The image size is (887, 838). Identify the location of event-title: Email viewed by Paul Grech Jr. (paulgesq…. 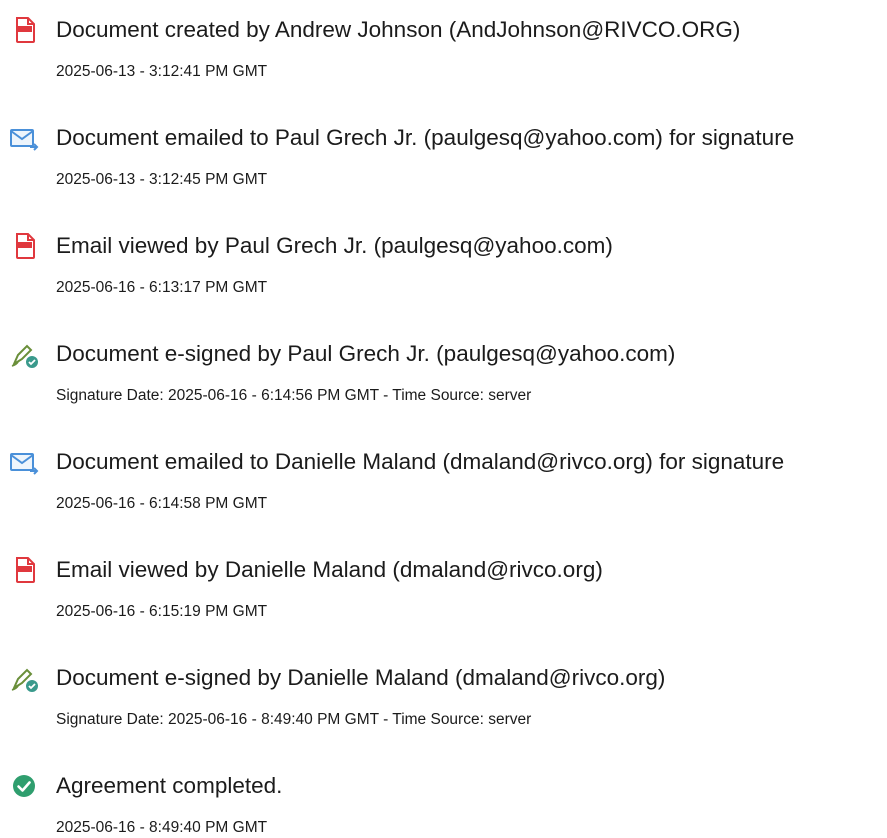
(334, 245).